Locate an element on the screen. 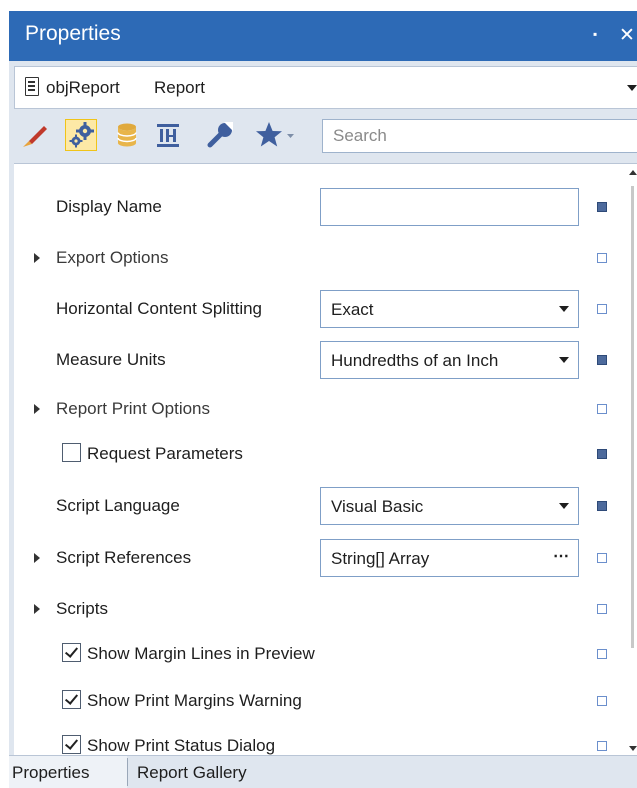 The height and width of the screenshot is (788, 637). script-language-select: Visual Basic is located at coordinates (449, 506).